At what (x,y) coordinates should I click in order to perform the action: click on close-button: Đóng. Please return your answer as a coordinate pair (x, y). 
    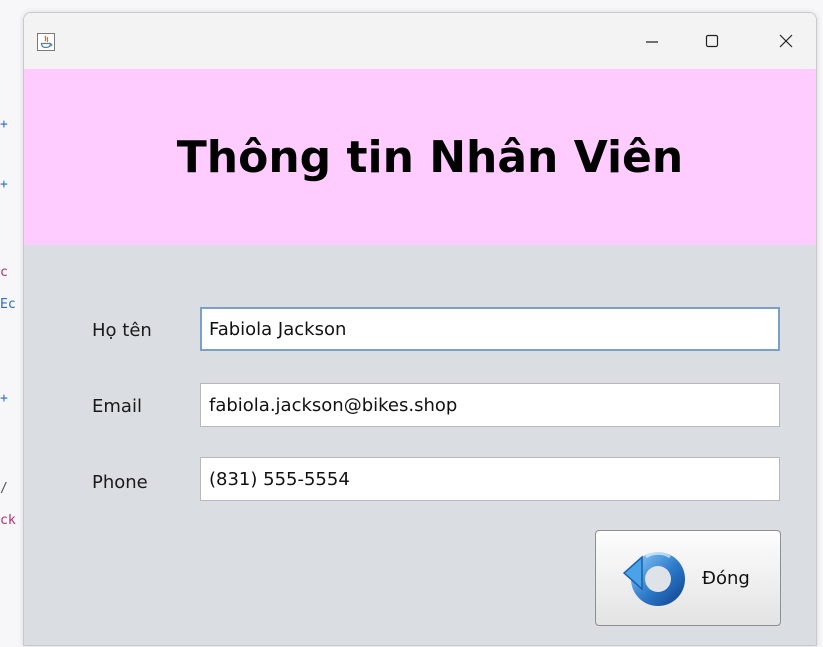
    Looking at the image, I should click on (688, 578).